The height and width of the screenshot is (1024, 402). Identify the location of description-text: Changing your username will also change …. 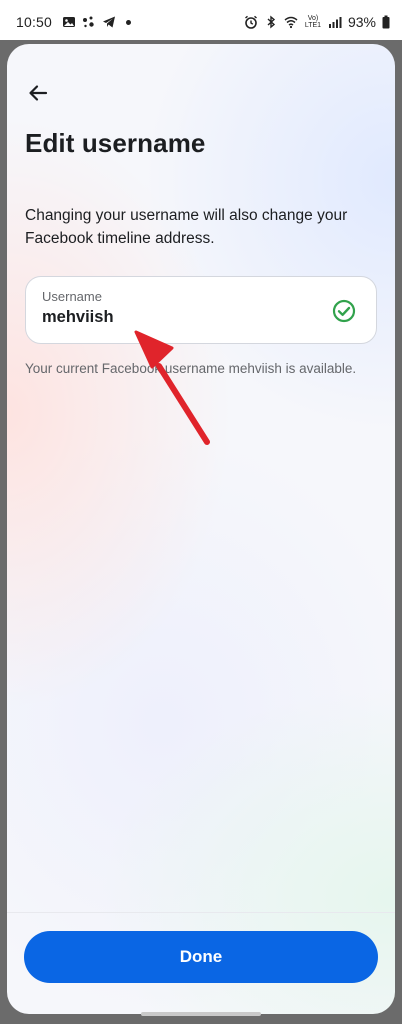
(186, 227).